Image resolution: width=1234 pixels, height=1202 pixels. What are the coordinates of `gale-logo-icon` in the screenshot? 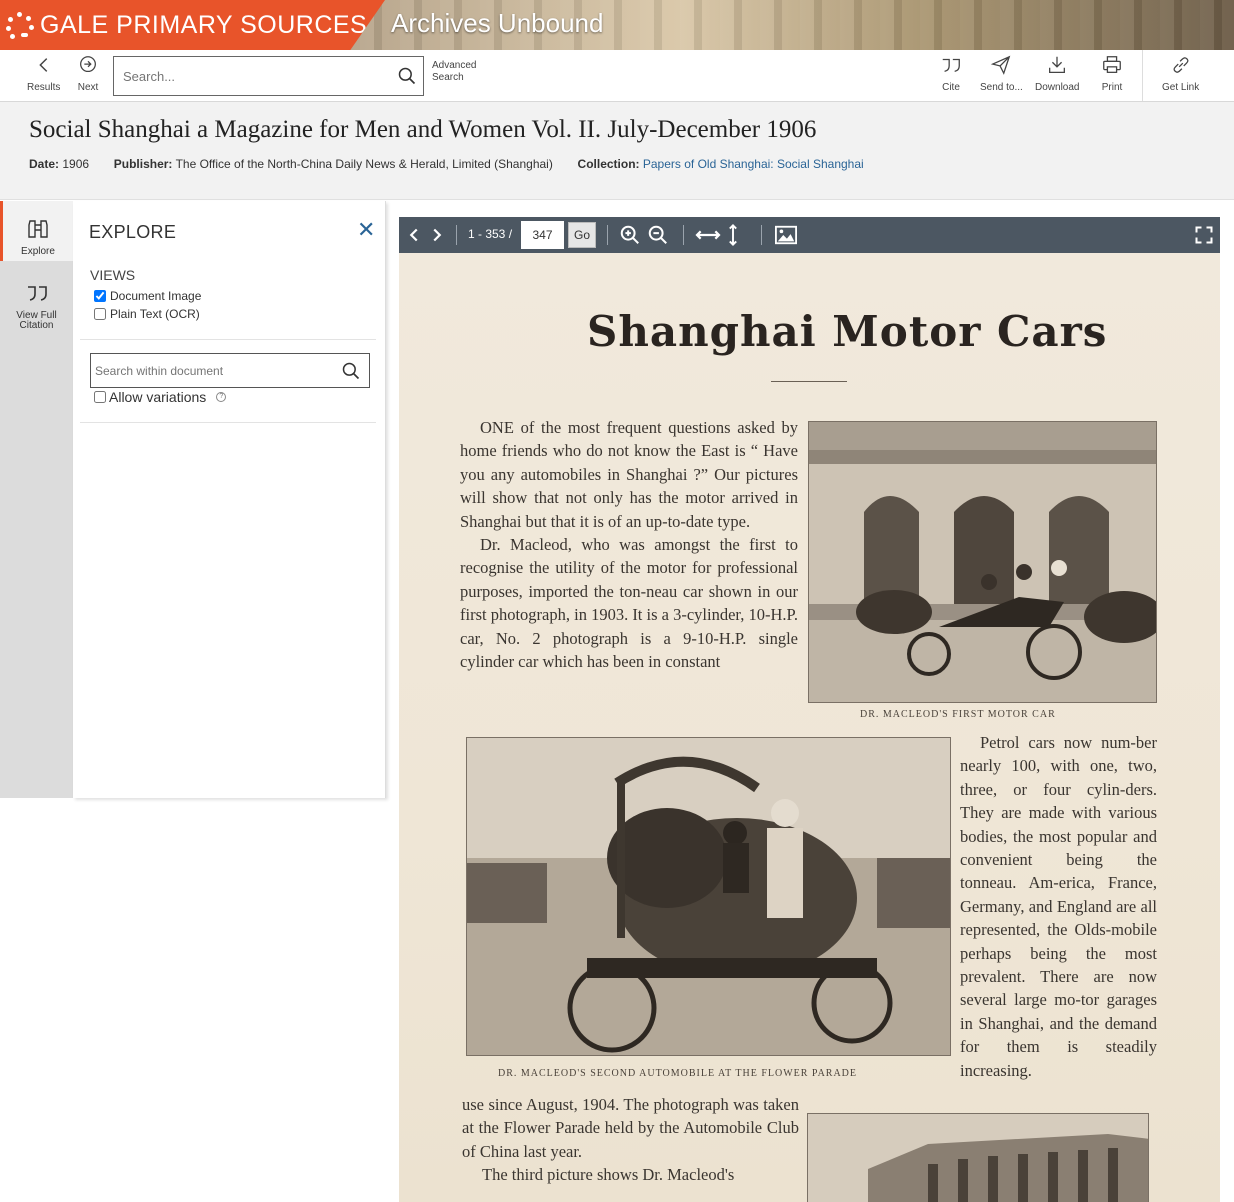 It's located at (20, 25).